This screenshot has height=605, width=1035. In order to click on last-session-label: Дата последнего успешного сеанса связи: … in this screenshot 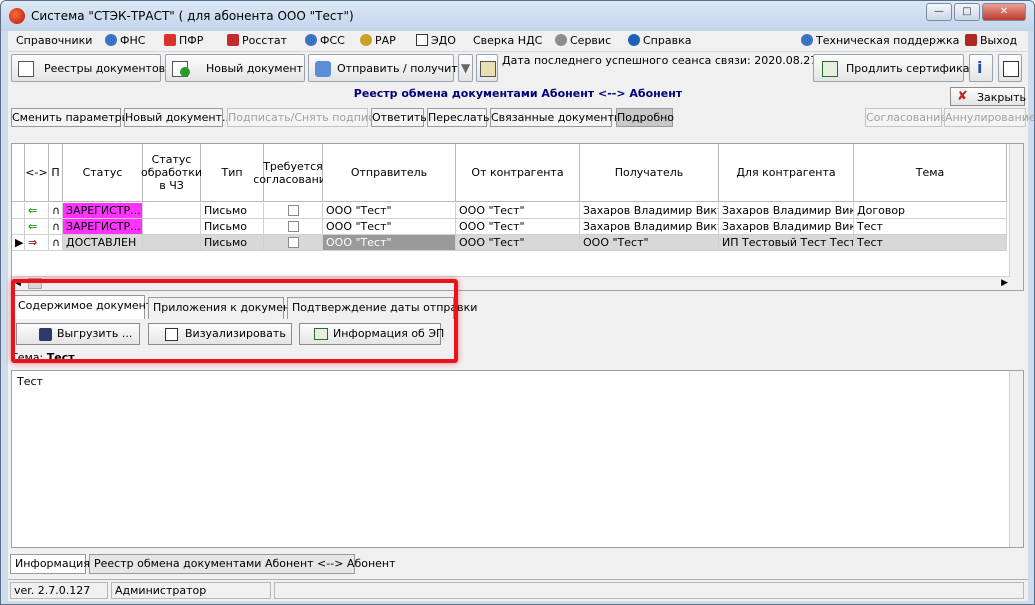, I will do `click(677, 60)`.